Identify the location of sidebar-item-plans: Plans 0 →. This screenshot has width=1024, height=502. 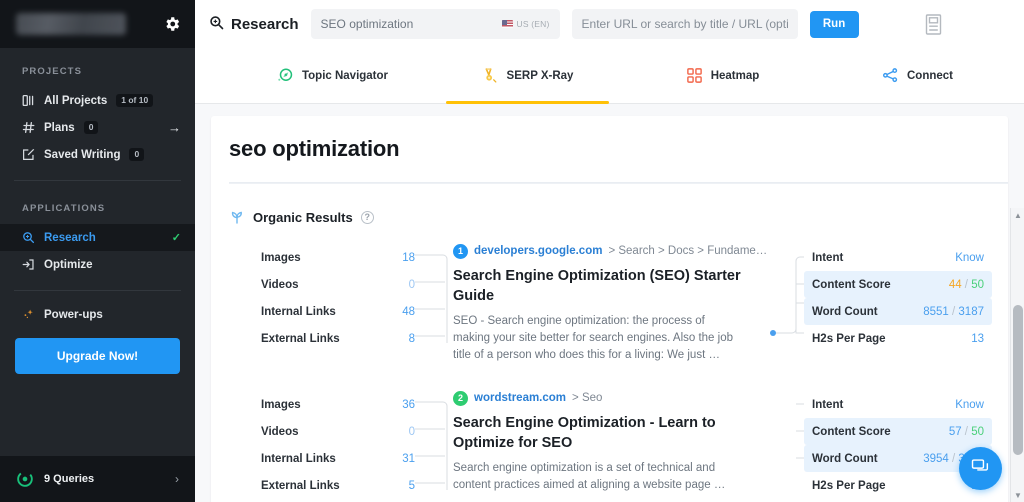
(97, 127).